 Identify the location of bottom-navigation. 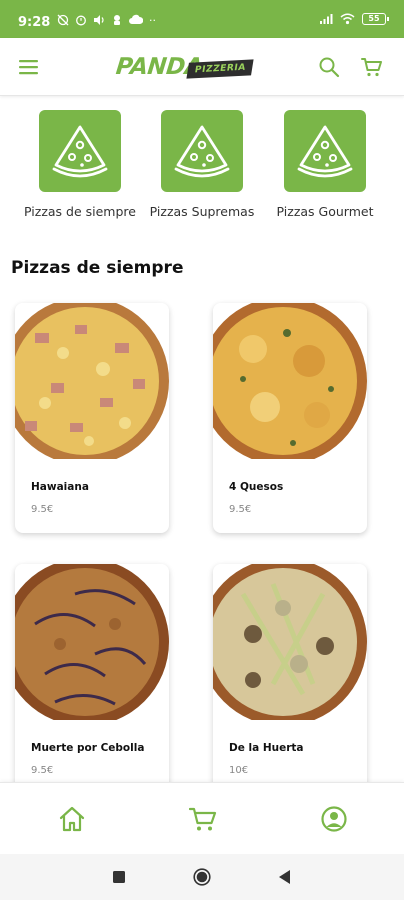
(202, 818).